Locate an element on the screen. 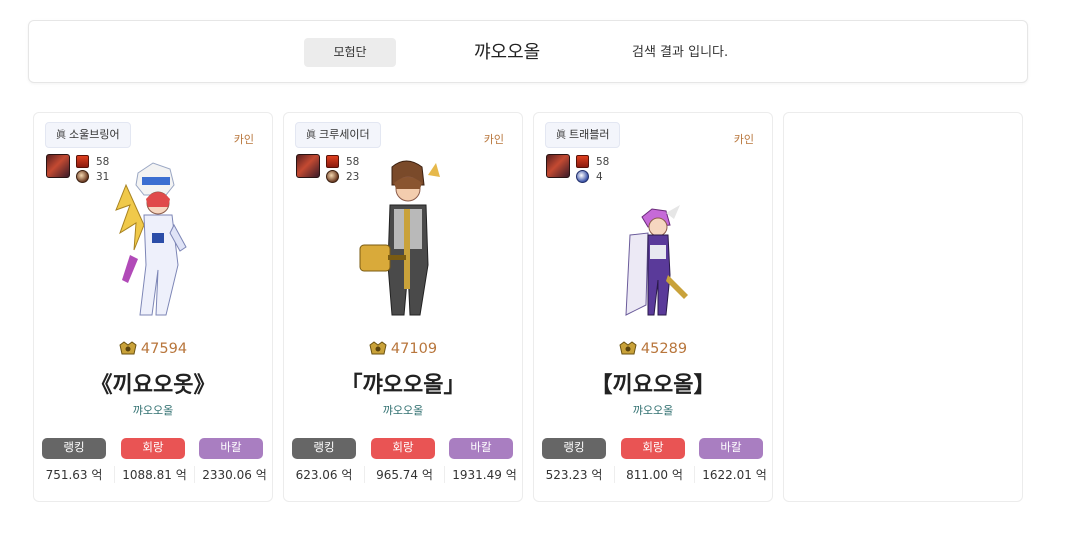  heal-value: 965.74 억 is located at coordinates (404, 474).